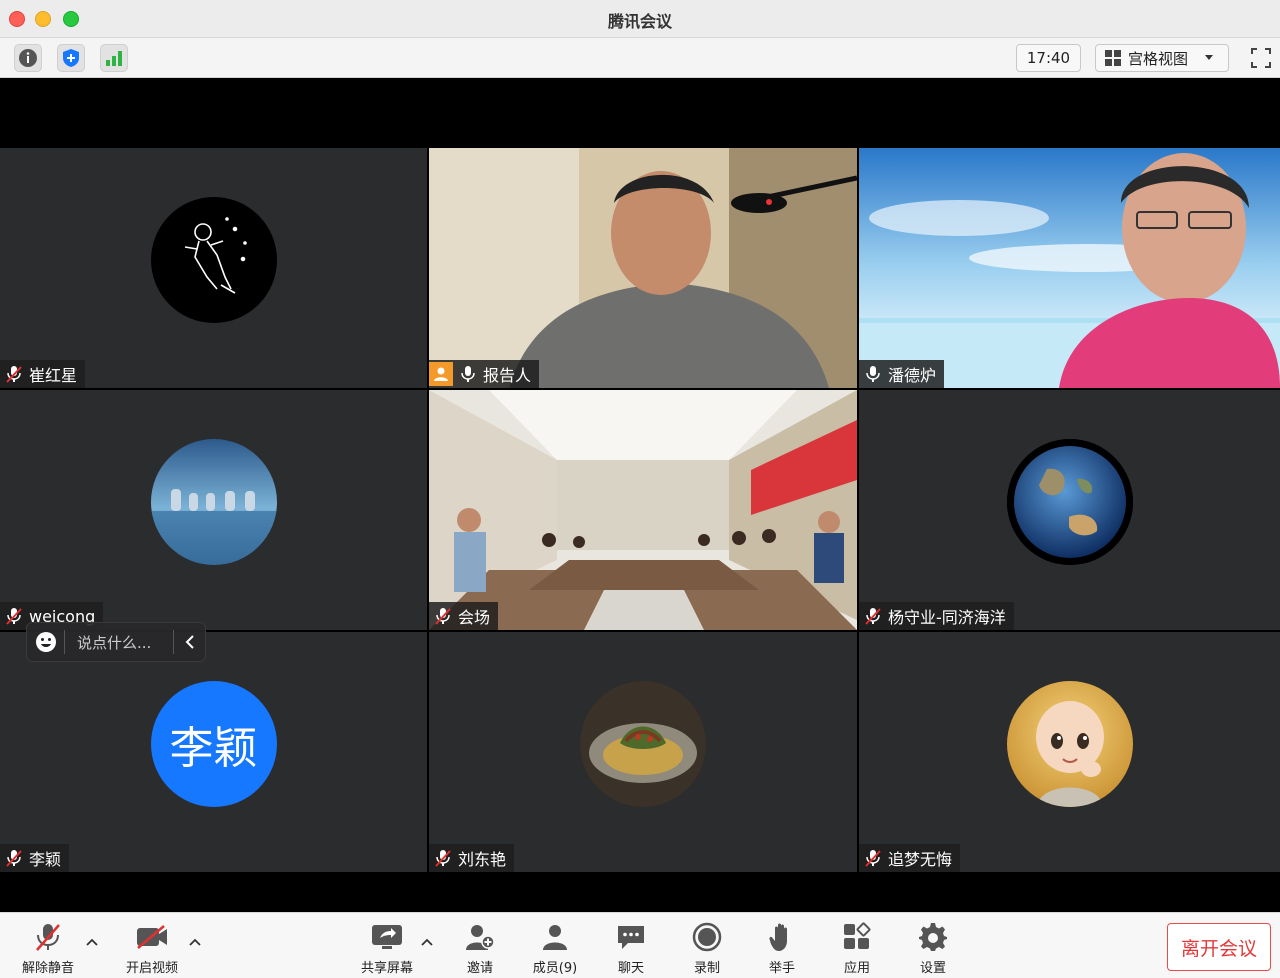 The width and height of the screenshot is (1280, 978). I want to click on participant-name: 杨守业-同济海洋, so click(947, 617).